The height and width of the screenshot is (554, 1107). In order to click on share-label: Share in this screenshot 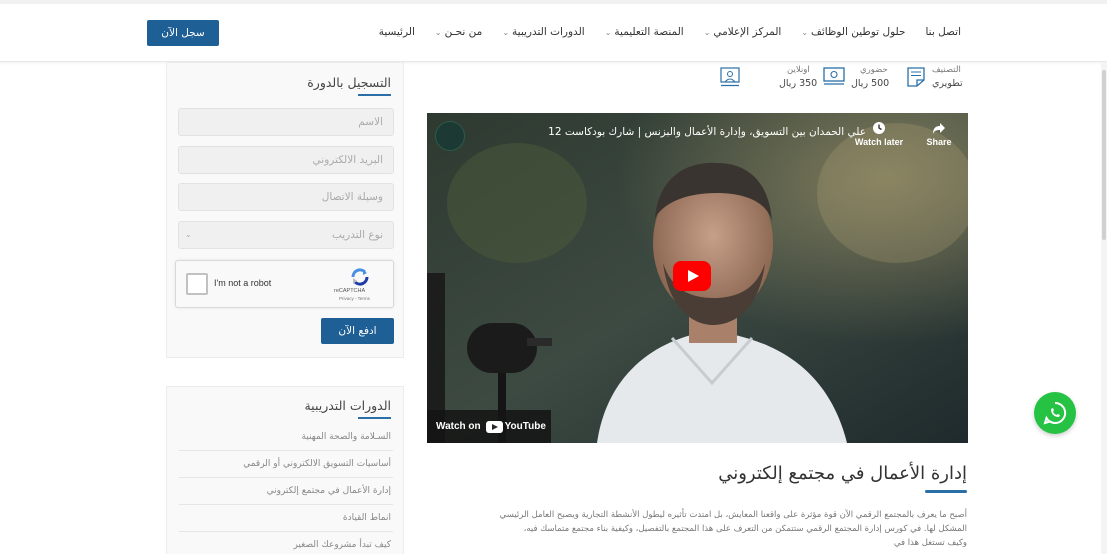, I will do `click(939, 142)`.